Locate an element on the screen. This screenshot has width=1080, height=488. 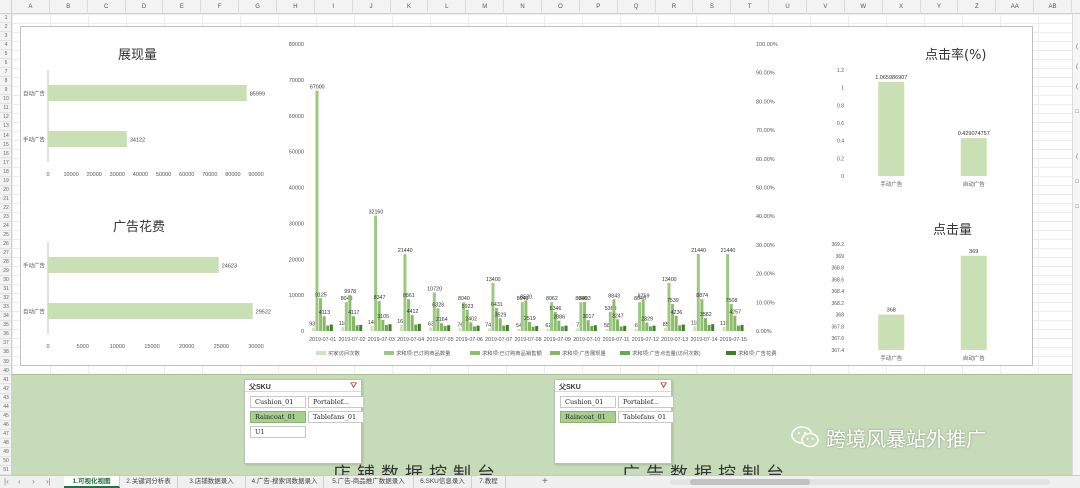
row-header-4: 4 is located at coordinates (5, 45).